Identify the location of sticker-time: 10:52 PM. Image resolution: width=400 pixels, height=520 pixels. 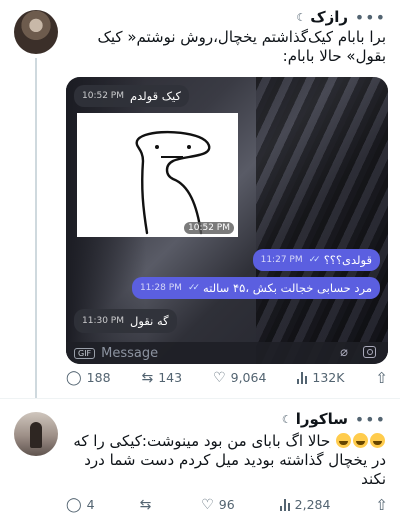
(209, 228).